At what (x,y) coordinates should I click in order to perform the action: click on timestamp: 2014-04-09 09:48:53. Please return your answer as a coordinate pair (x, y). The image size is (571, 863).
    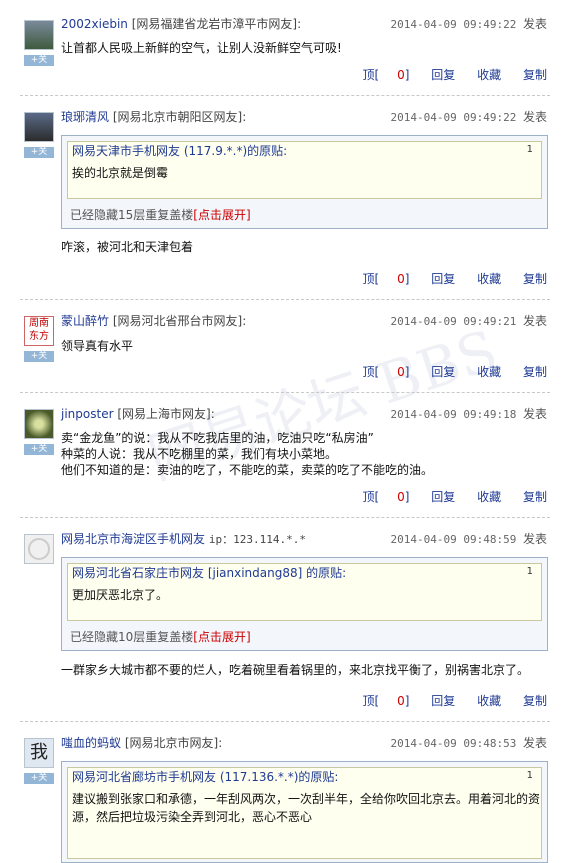
    Looking at the image, I should click on (453, 743).